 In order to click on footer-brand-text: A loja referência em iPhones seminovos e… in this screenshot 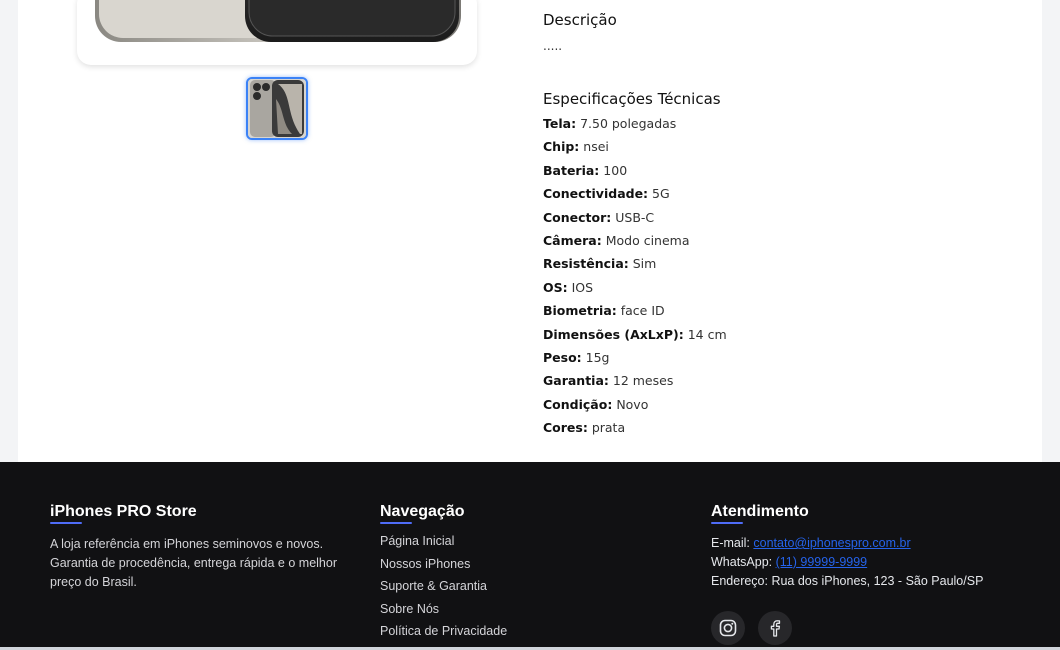, I will do `click(193, 563)`.